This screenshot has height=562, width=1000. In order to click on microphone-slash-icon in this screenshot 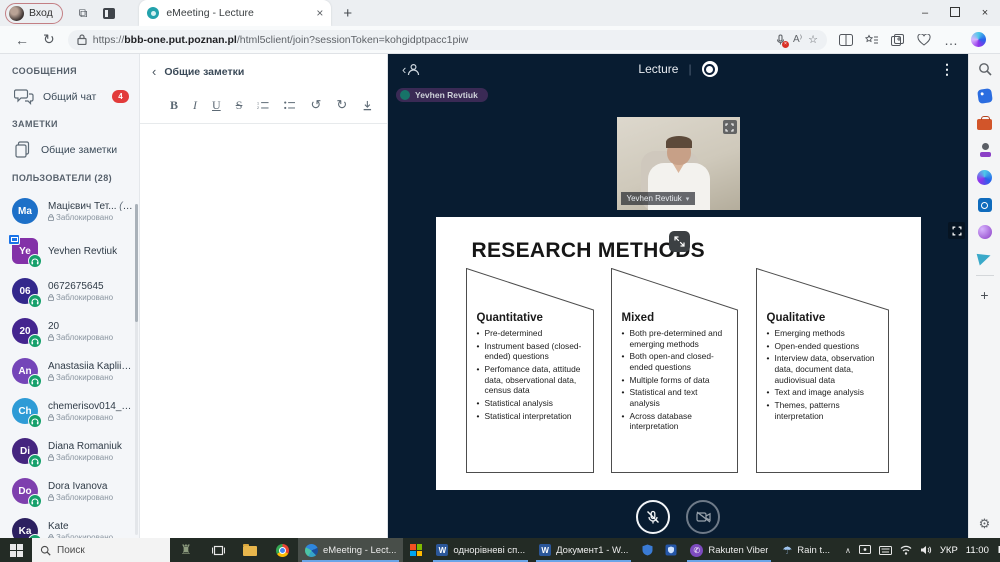, I will do `click(653, 516)`.